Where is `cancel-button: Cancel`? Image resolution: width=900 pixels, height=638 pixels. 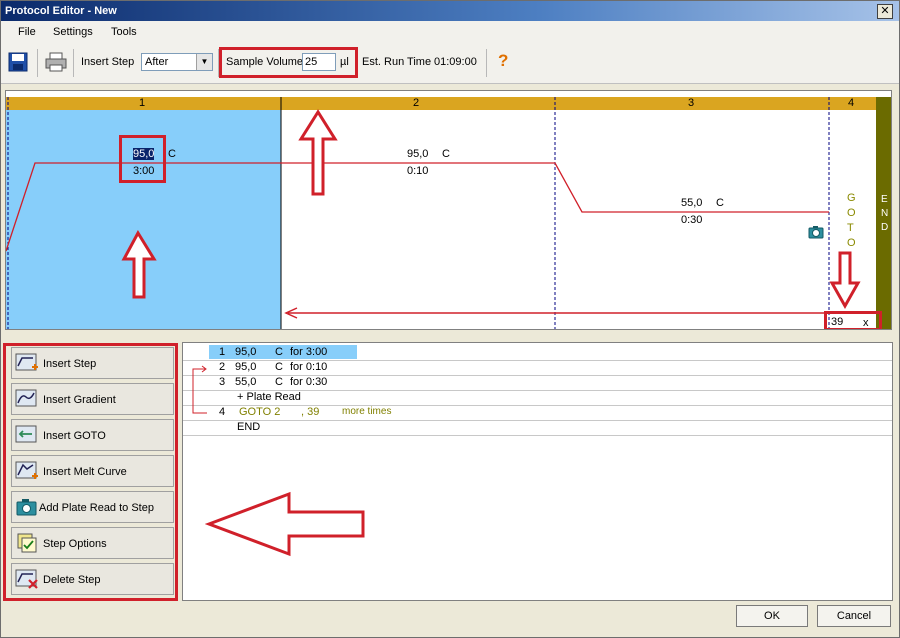
cancel-button: Cancel is located at coordinates (854, 616).